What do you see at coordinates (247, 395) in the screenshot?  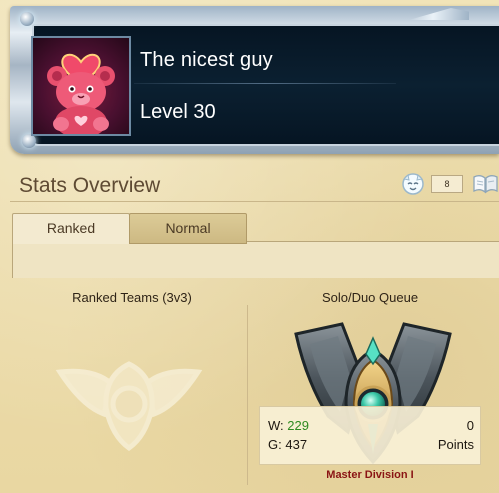 I see `column-divider` at bounding box center [247, 395].